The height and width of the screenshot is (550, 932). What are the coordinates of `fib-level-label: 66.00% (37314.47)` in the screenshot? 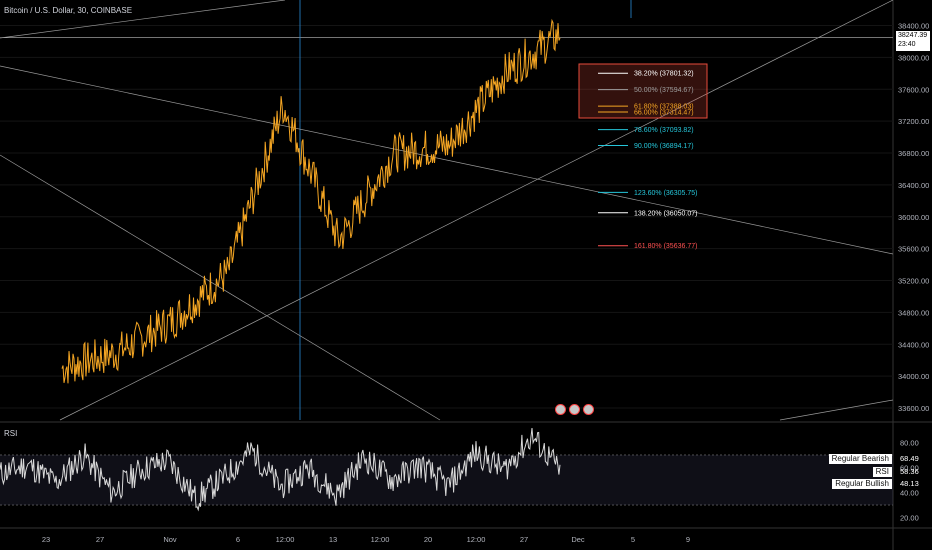 It's located at (664, 113).